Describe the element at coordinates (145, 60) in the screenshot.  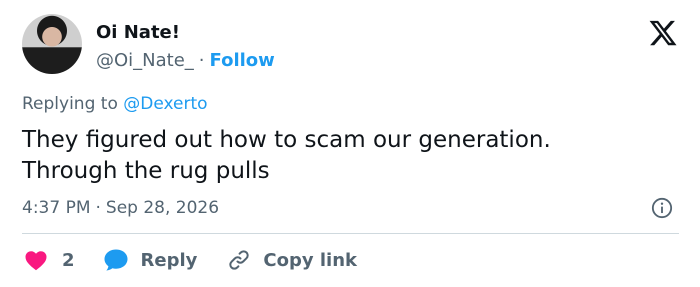
I see `user-handle: @Oi_Nate_` at that location.